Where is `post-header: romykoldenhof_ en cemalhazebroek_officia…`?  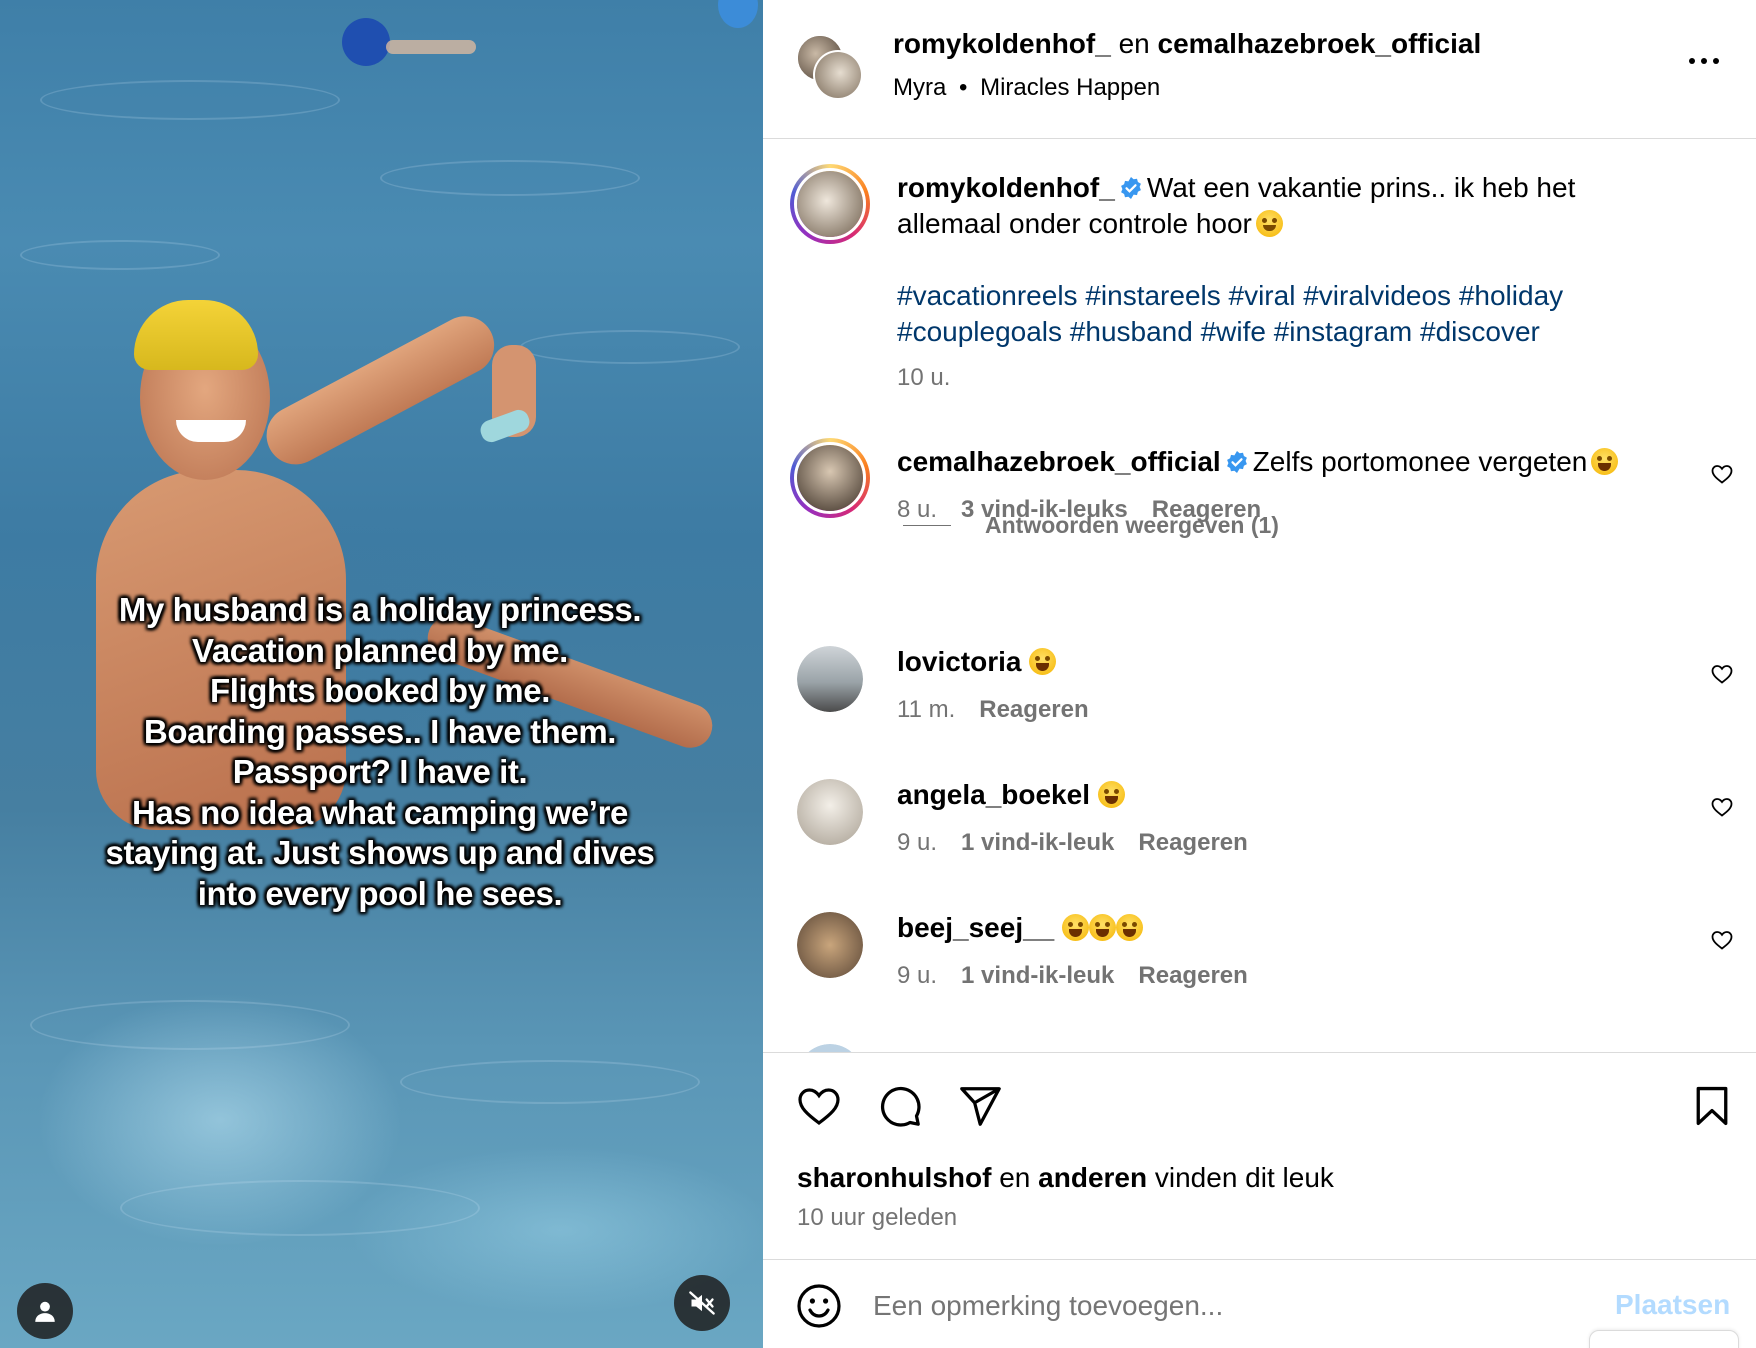
post-header: romykoldenhof_ en cemalhazebroek_officia… is located at coordinates (1259, 69).